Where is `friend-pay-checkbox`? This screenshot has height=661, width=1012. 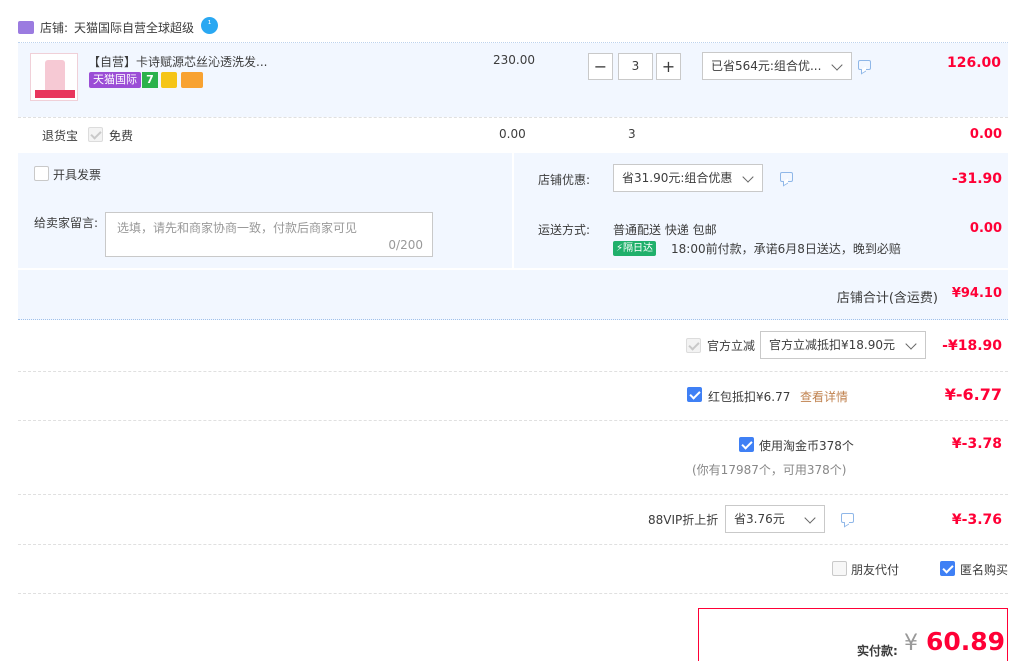
friend-pay-checkbox is located at coordinates (839, 568).